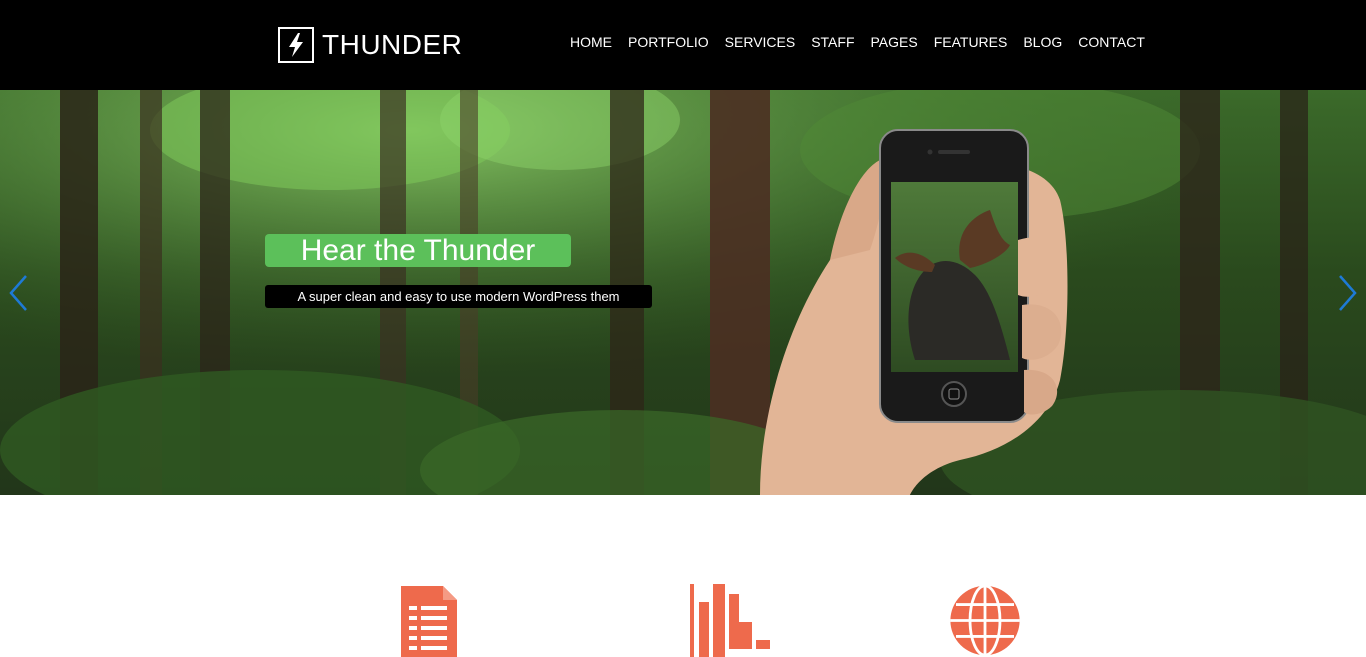 The image size is (1366, 657). What do you see at coordinates (731, 620) in the screenshot?
I see `bar-chart-icon` at bounding box center [731, 620].